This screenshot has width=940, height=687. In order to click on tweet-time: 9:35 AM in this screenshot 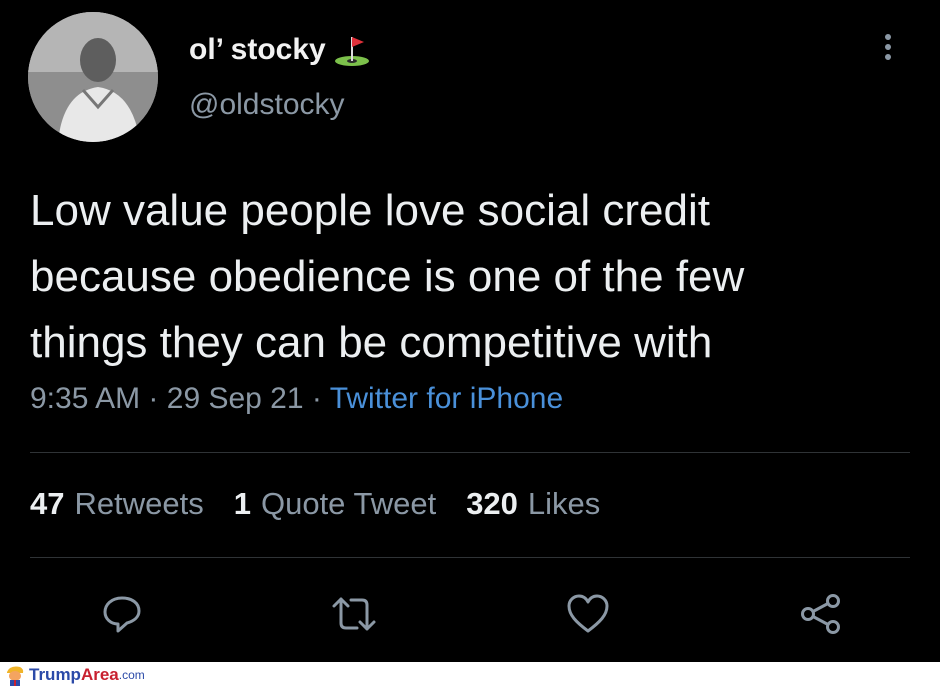, I will do `click(85, 398)`.